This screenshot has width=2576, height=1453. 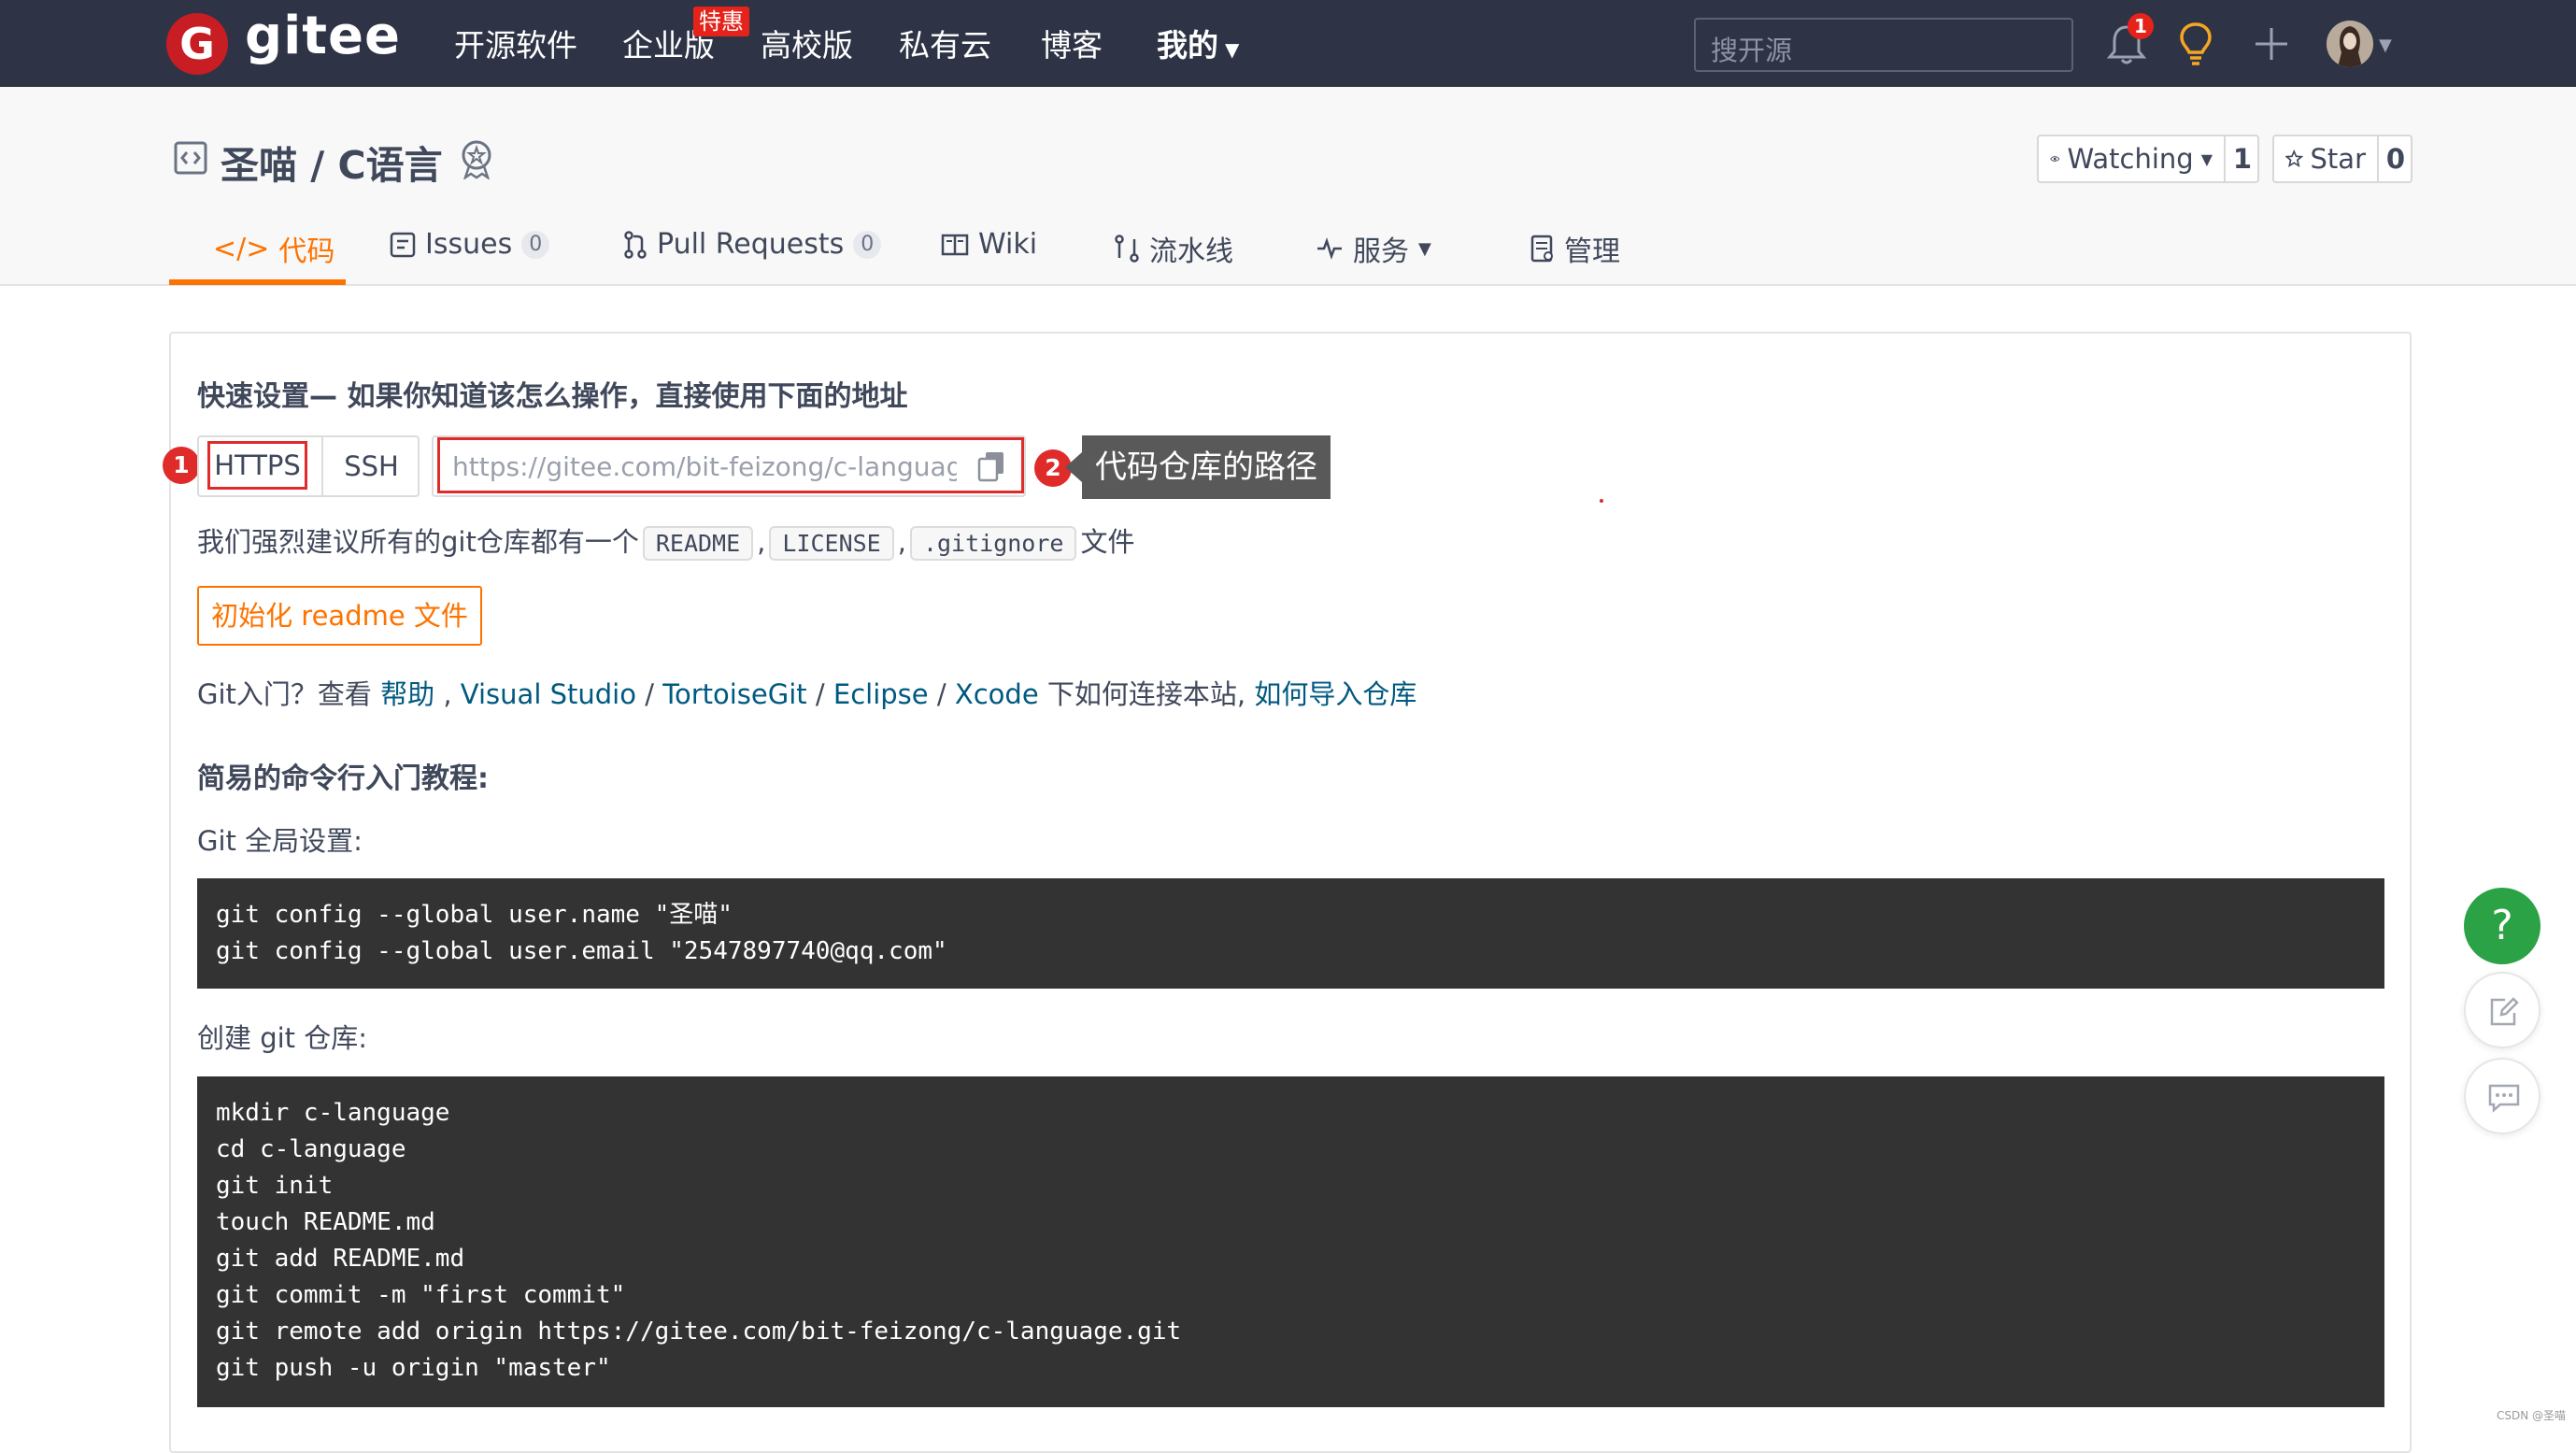 I want to click on nav-education: 高校版, so click(x=807, y=43).